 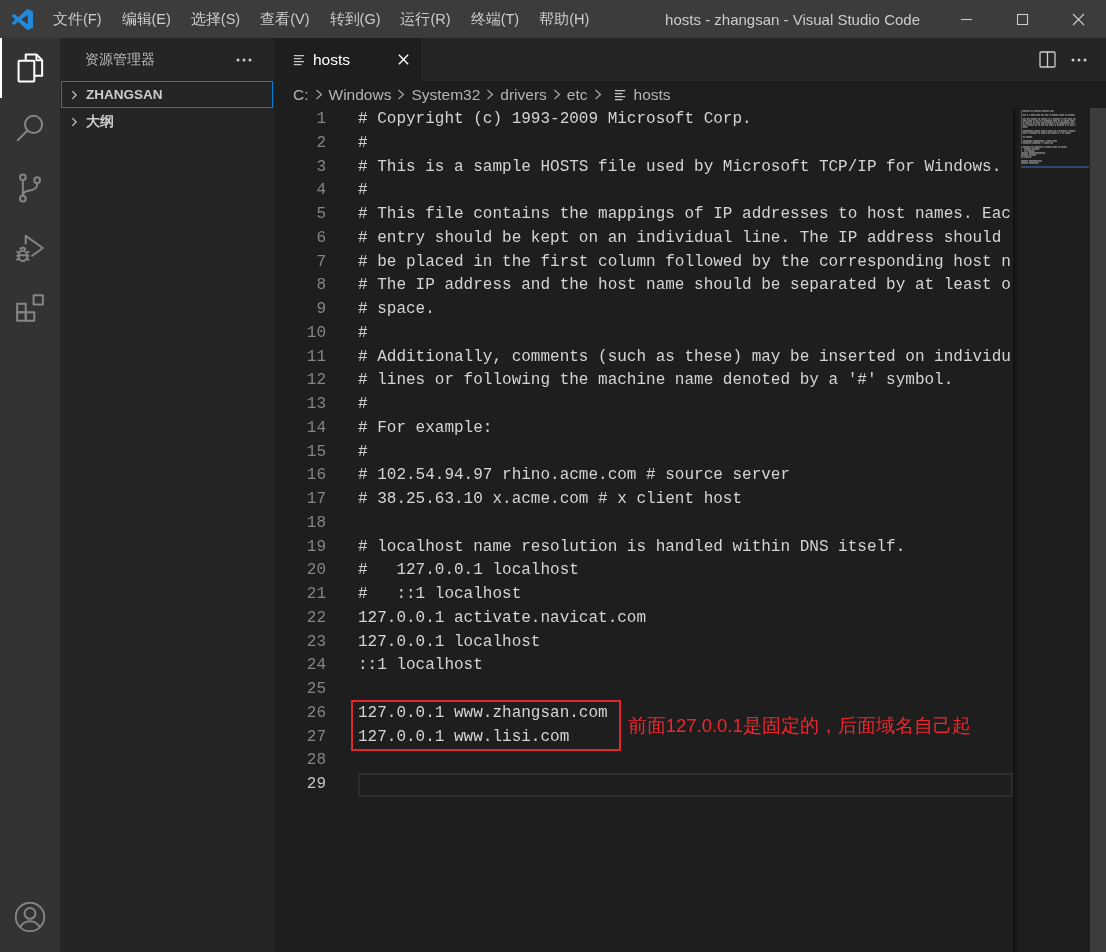 What do you see at coordinates (1098, 530) in the screenshot?
I see `scrollbar-thumb` at bounding box center [1098, 530].